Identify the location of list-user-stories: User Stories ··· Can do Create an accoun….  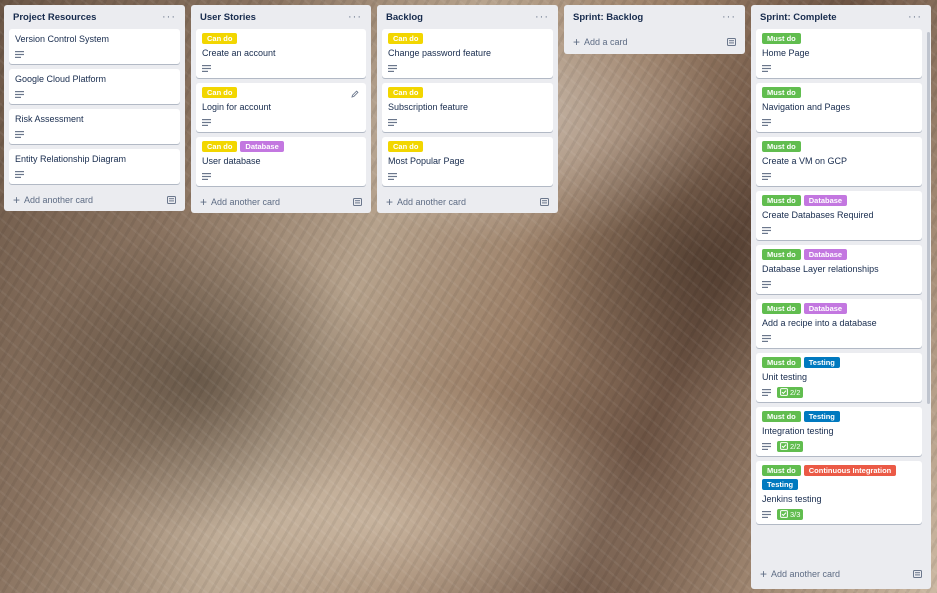
(281, 109).